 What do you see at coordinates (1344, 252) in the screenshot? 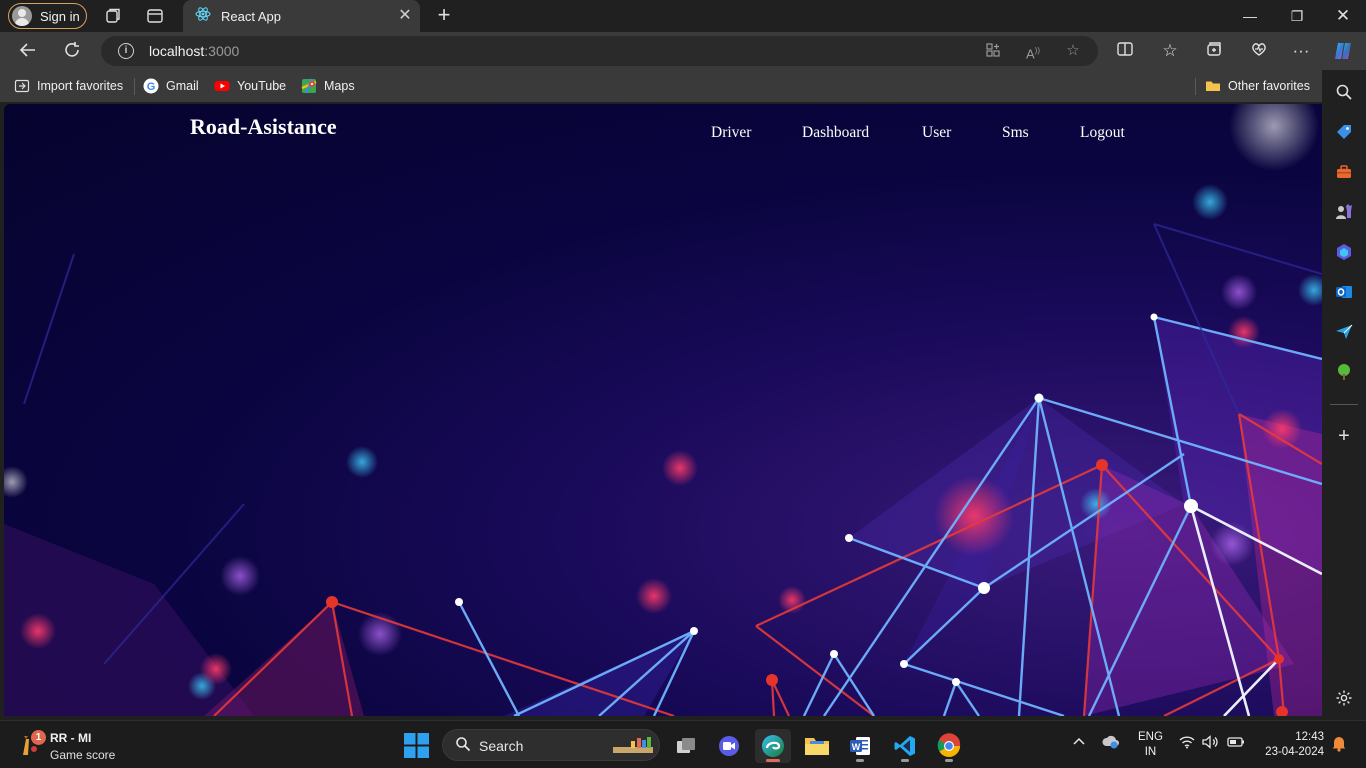
I see `sidebar-copilot-icon` at bounding box center [1344, 252].